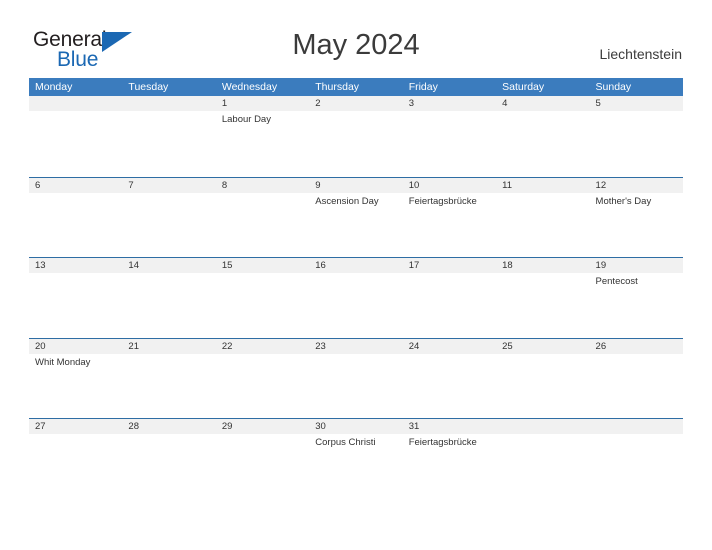 The height and width of the screenshot is (550, 712). What do you see at coordinates (543, 136) in the screenshot?
I see `calendar-day-cell: 4` at bounding box center [543, 136].